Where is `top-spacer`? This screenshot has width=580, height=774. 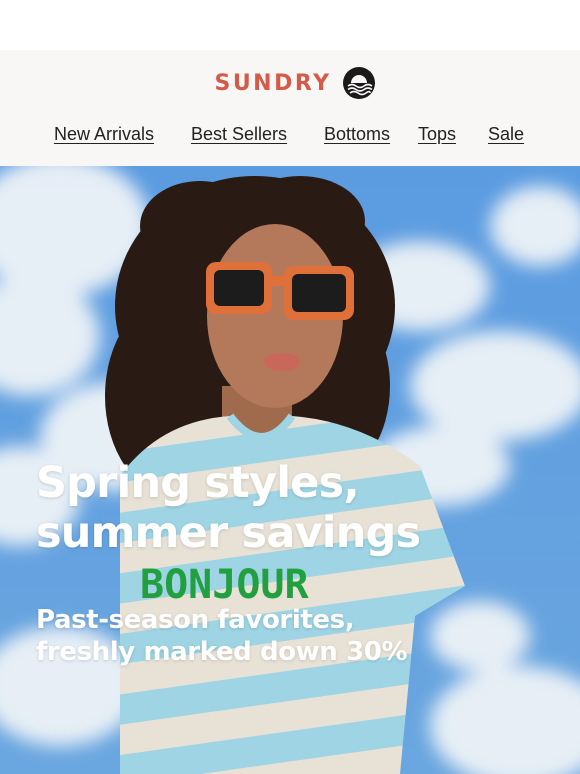
top-spacer is located at coordinates (290, 25).